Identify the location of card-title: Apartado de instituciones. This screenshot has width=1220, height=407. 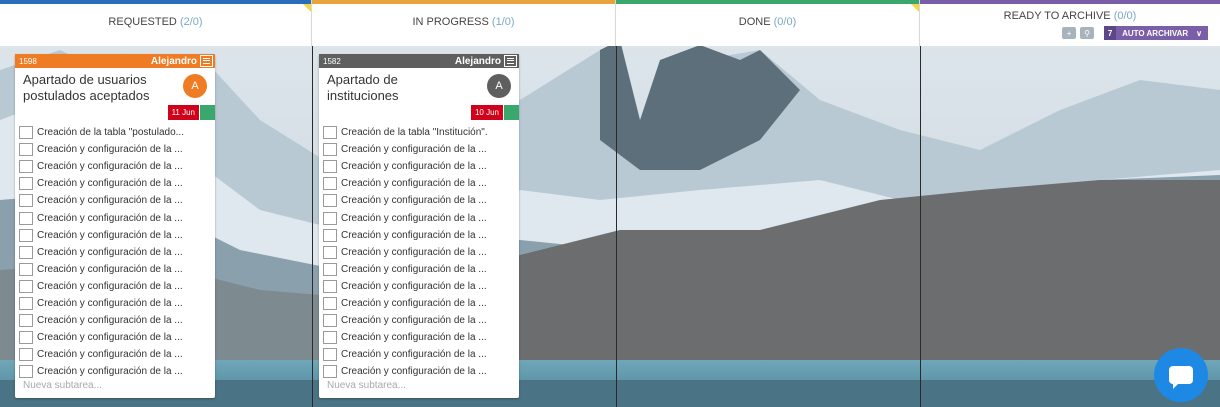
(402, 88).